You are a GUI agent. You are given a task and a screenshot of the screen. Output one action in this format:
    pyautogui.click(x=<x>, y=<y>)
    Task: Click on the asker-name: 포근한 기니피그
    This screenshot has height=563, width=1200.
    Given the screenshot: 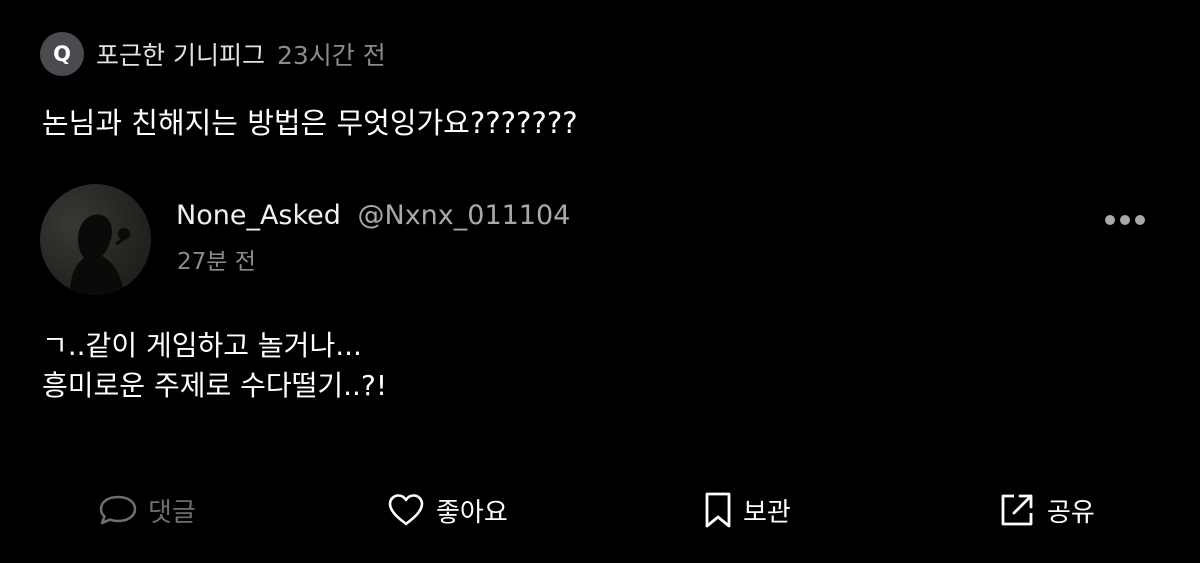 What is the action you would take?
    pyautogui.click(x=180, y=54)
    